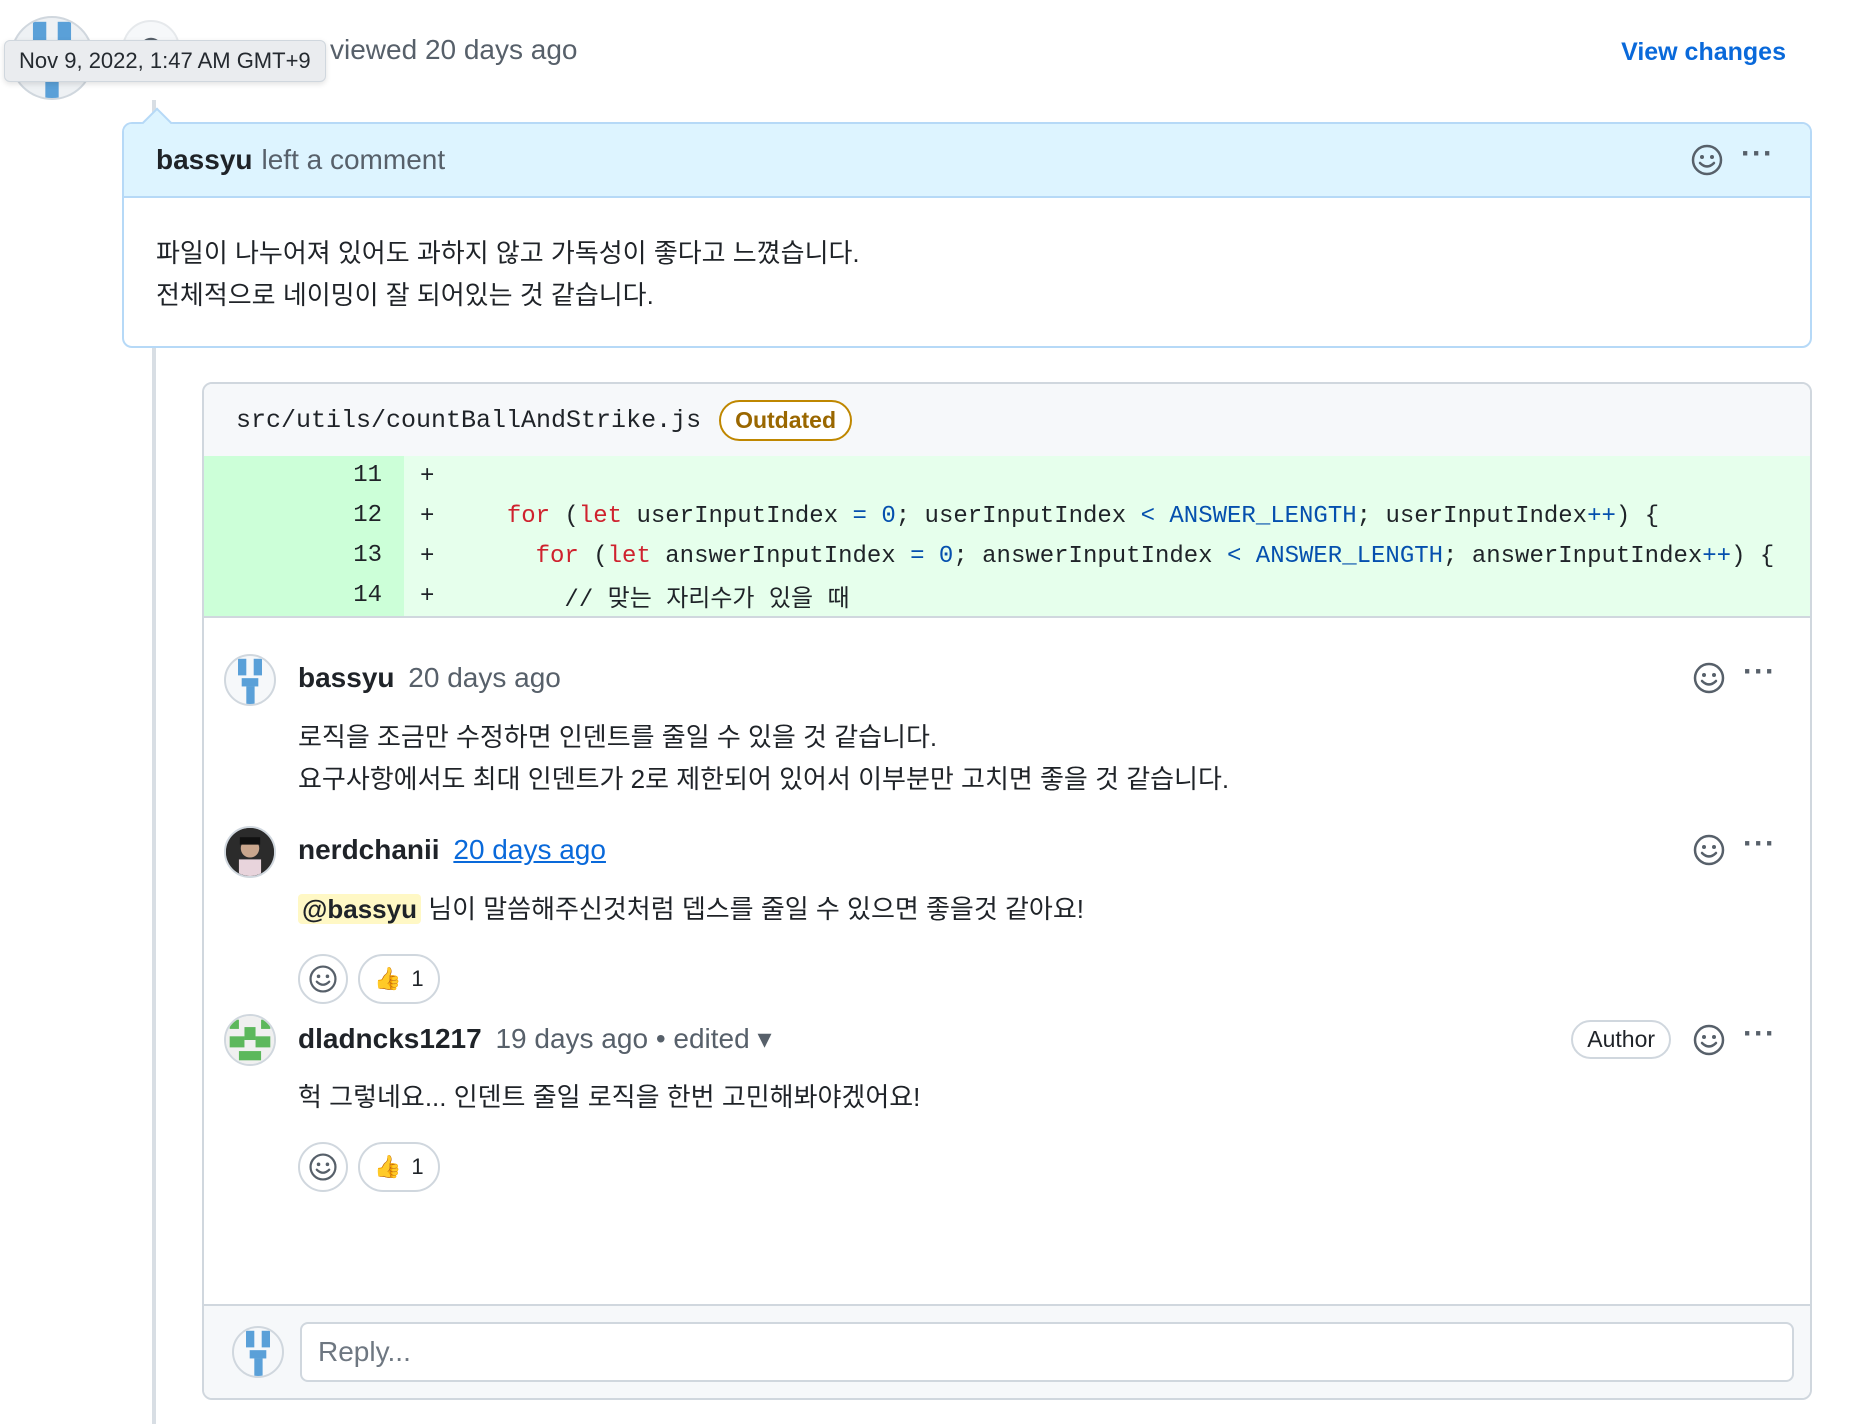 The image size is (1854, 1424). I want to click on user-mention: @bassyu, so click(359, 909).